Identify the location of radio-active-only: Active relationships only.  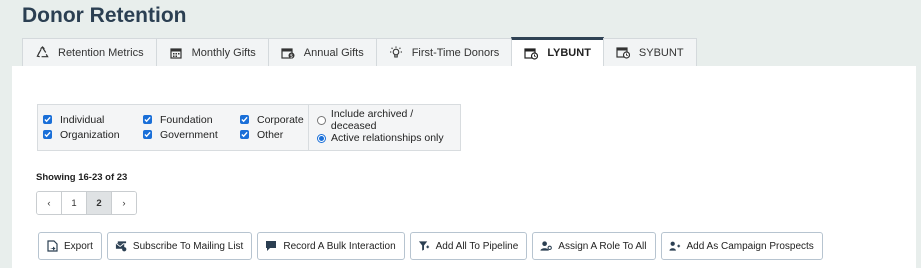
(388, 138).